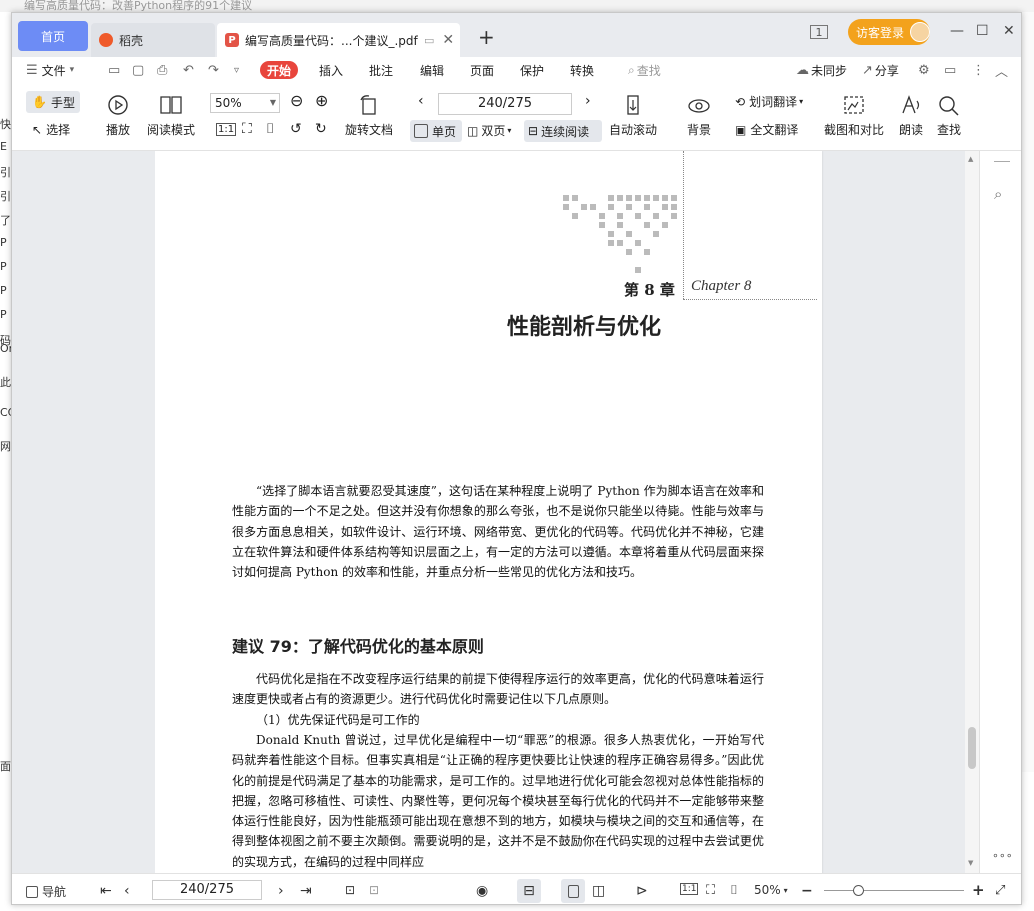 This screenshot has width=1034, height=911. What do you see at coordinates (950, 70) in the screenshot?
I see `feedback-icon: ▭` at bounding box center [950, 70].